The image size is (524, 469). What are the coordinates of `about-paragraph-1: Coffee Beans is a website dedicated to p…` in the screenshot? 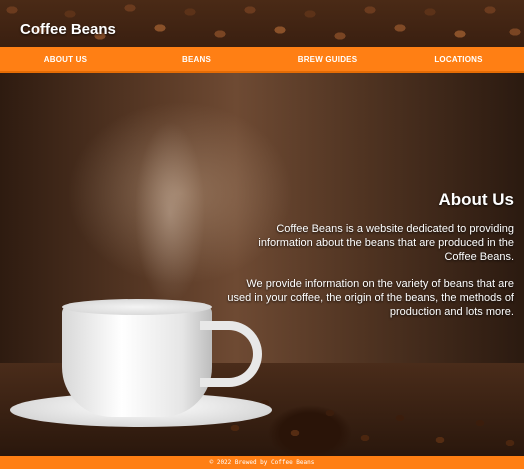 It's located at (386, 243).